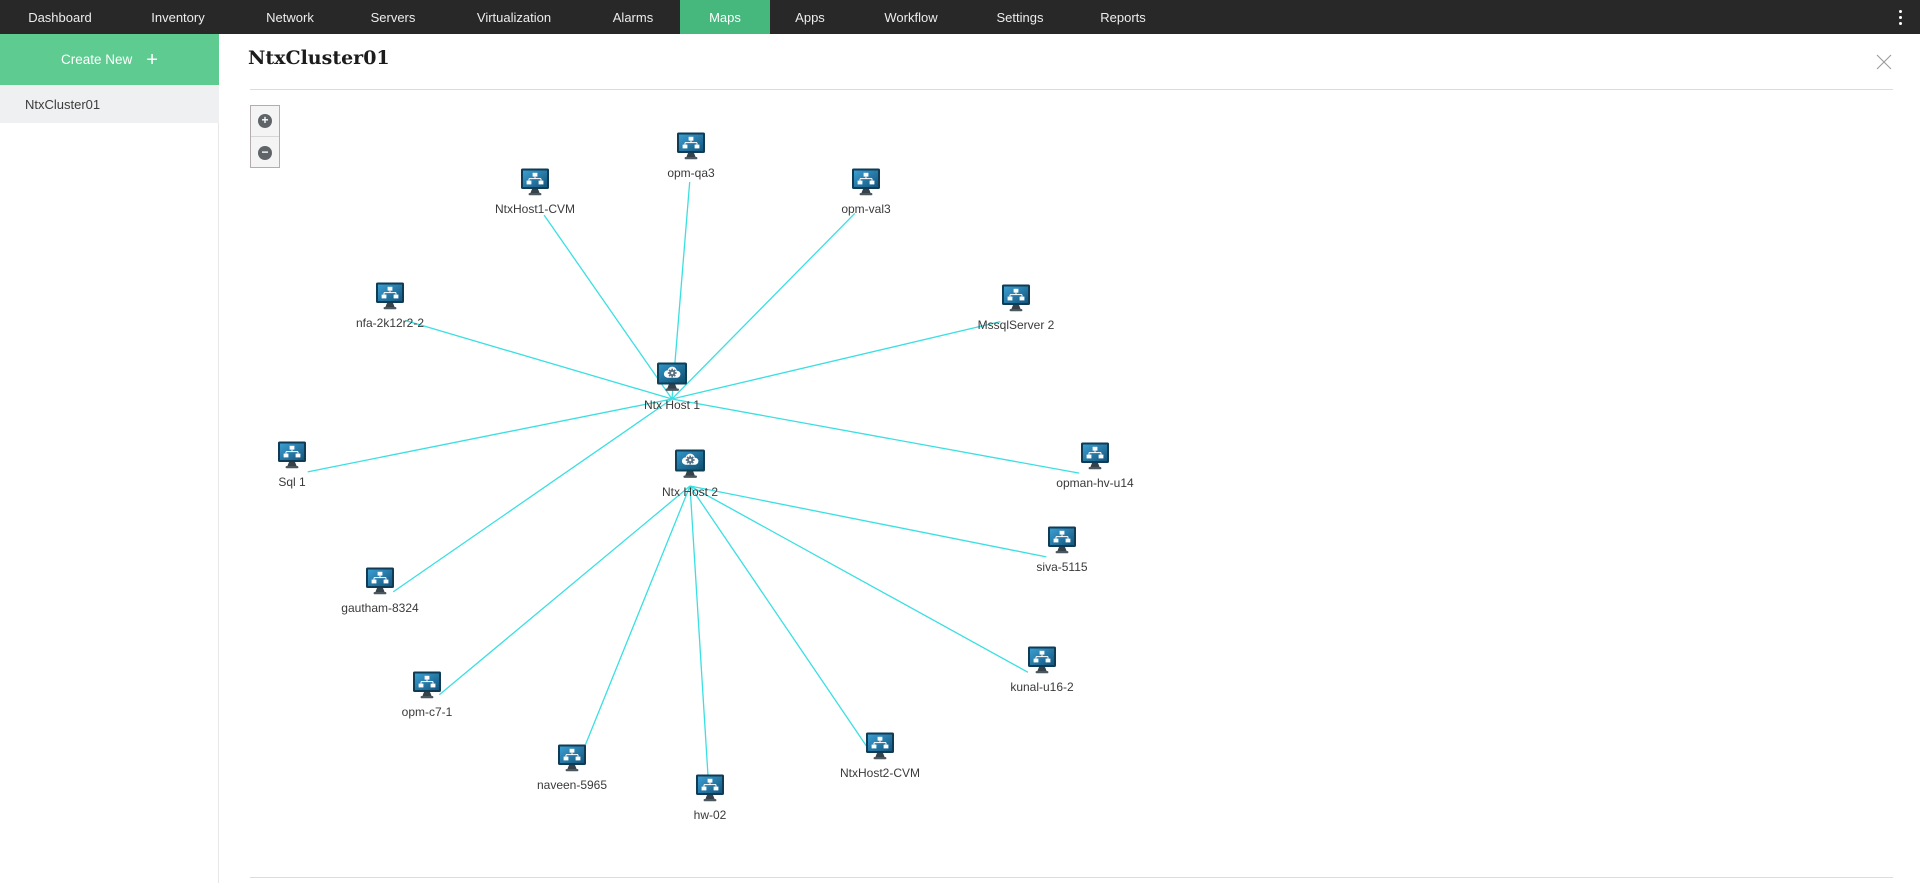 The width and height of the screenshot is (1920, 883). I want to click on map-node-opm-c7-1: opm-c7-1, so click(427, 695).